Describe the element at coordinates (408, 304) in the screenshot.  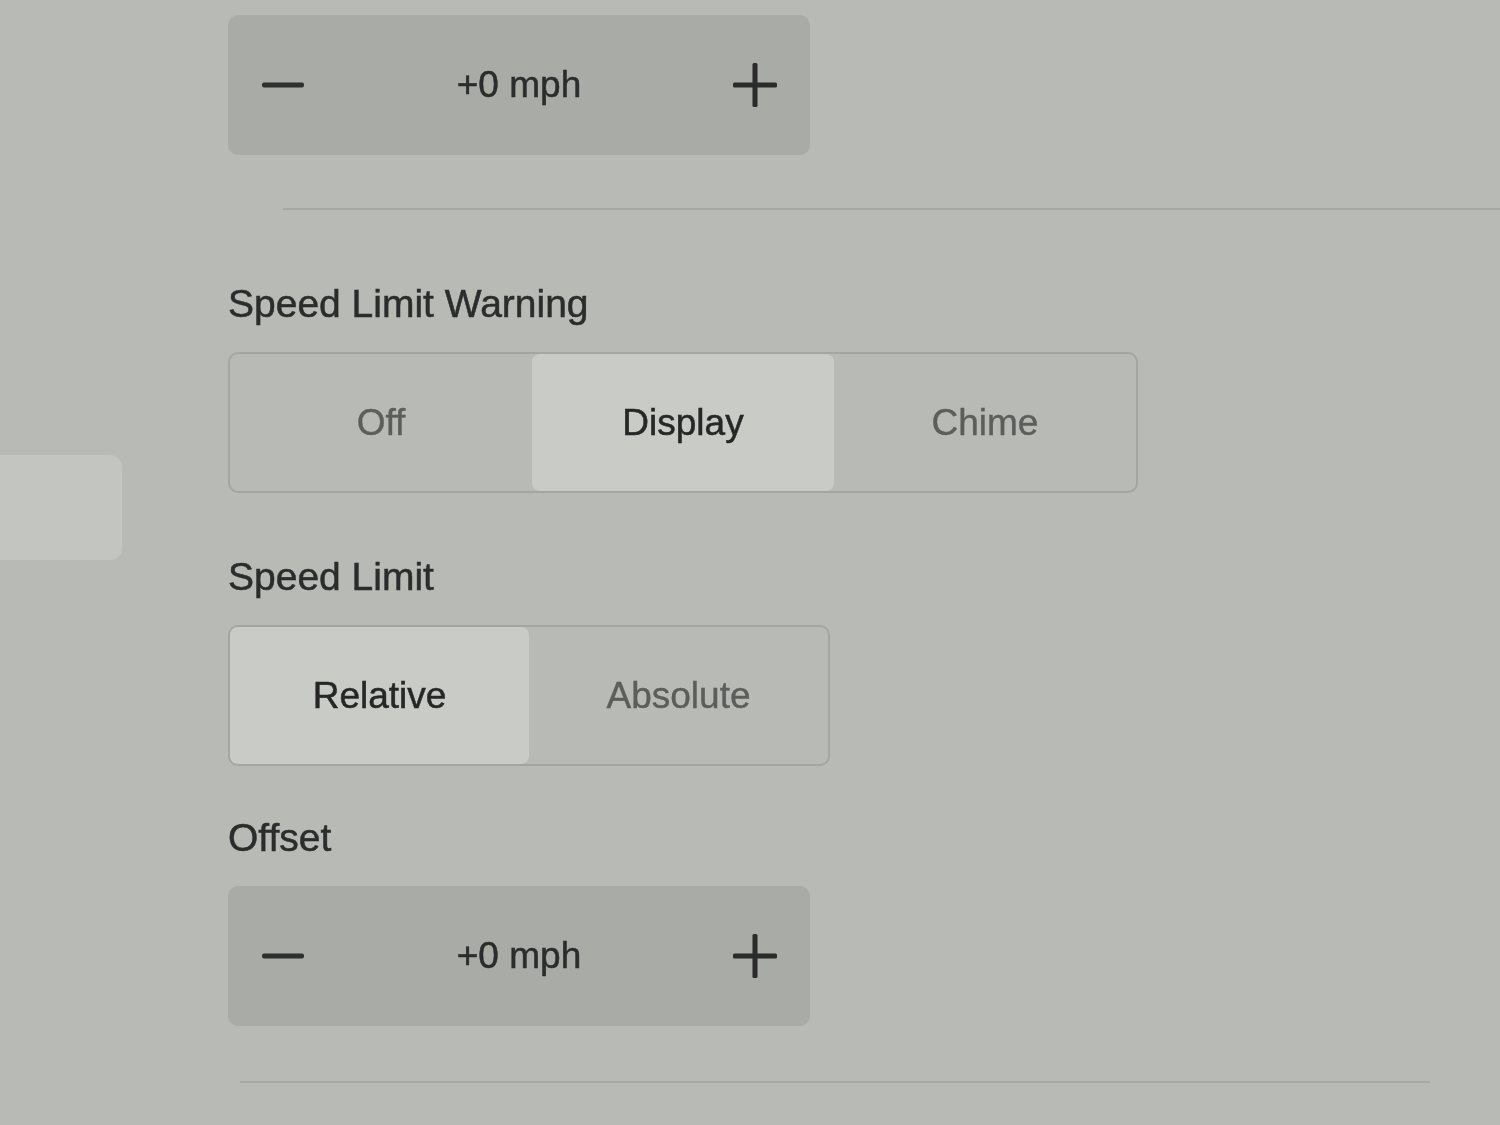
I see `section-heading: Speed Limit Warning` at that location.